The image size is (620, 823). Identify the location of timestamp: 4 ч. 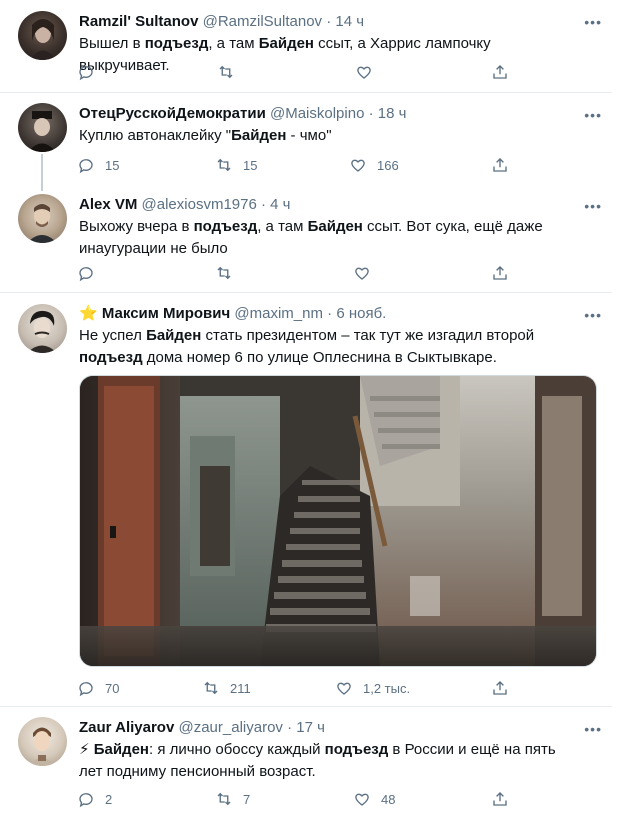
(280, 204).